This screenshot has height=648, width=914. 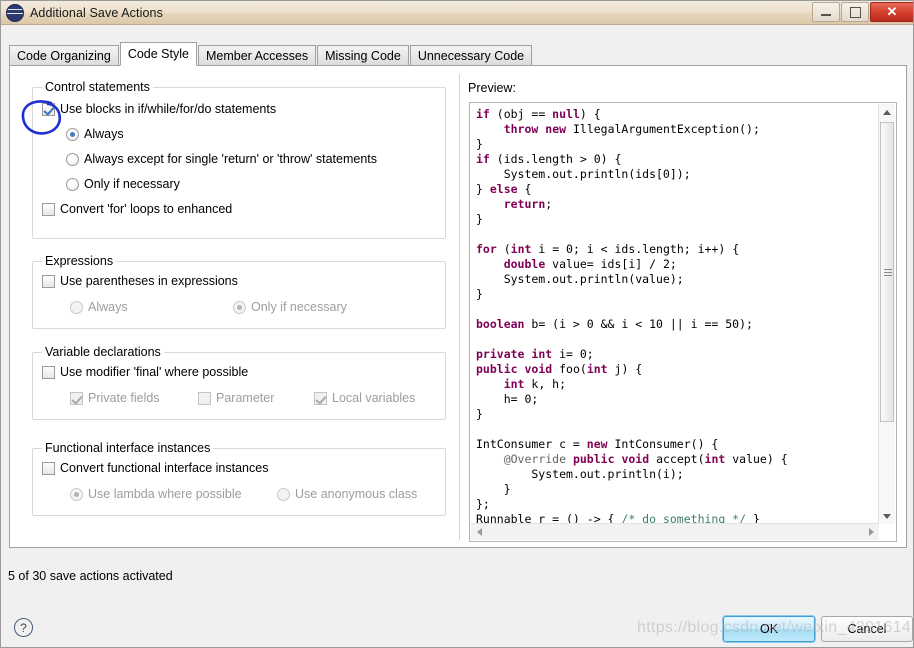 What do you see at coordinates (23, 627) in the screenshot?
I see `help-icon: ?` at bounding box center [23, 627].